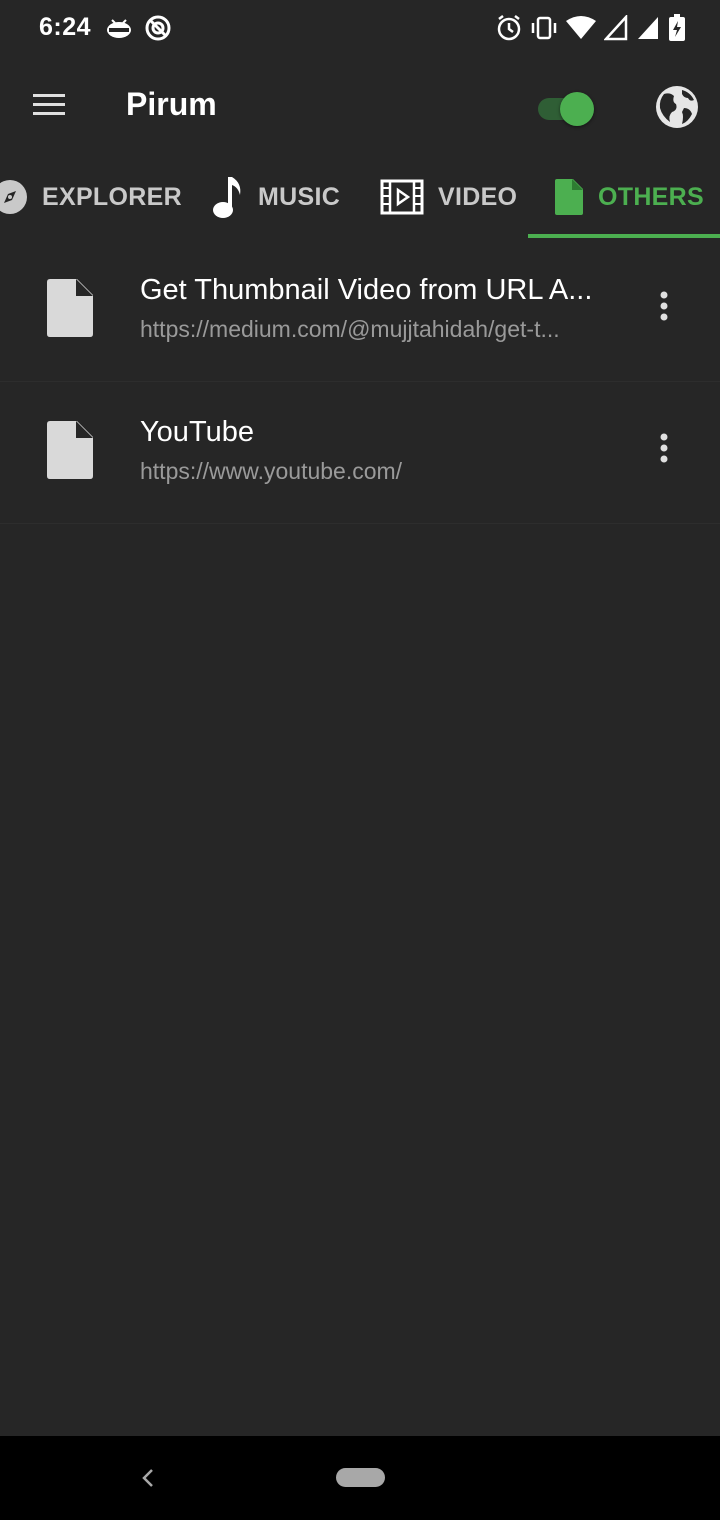 The height and width of the screenshot is (1520, 720). Describe the element at coordinates (360, 29) in the screenshot. I see `status-bar: 6:24` at that location.